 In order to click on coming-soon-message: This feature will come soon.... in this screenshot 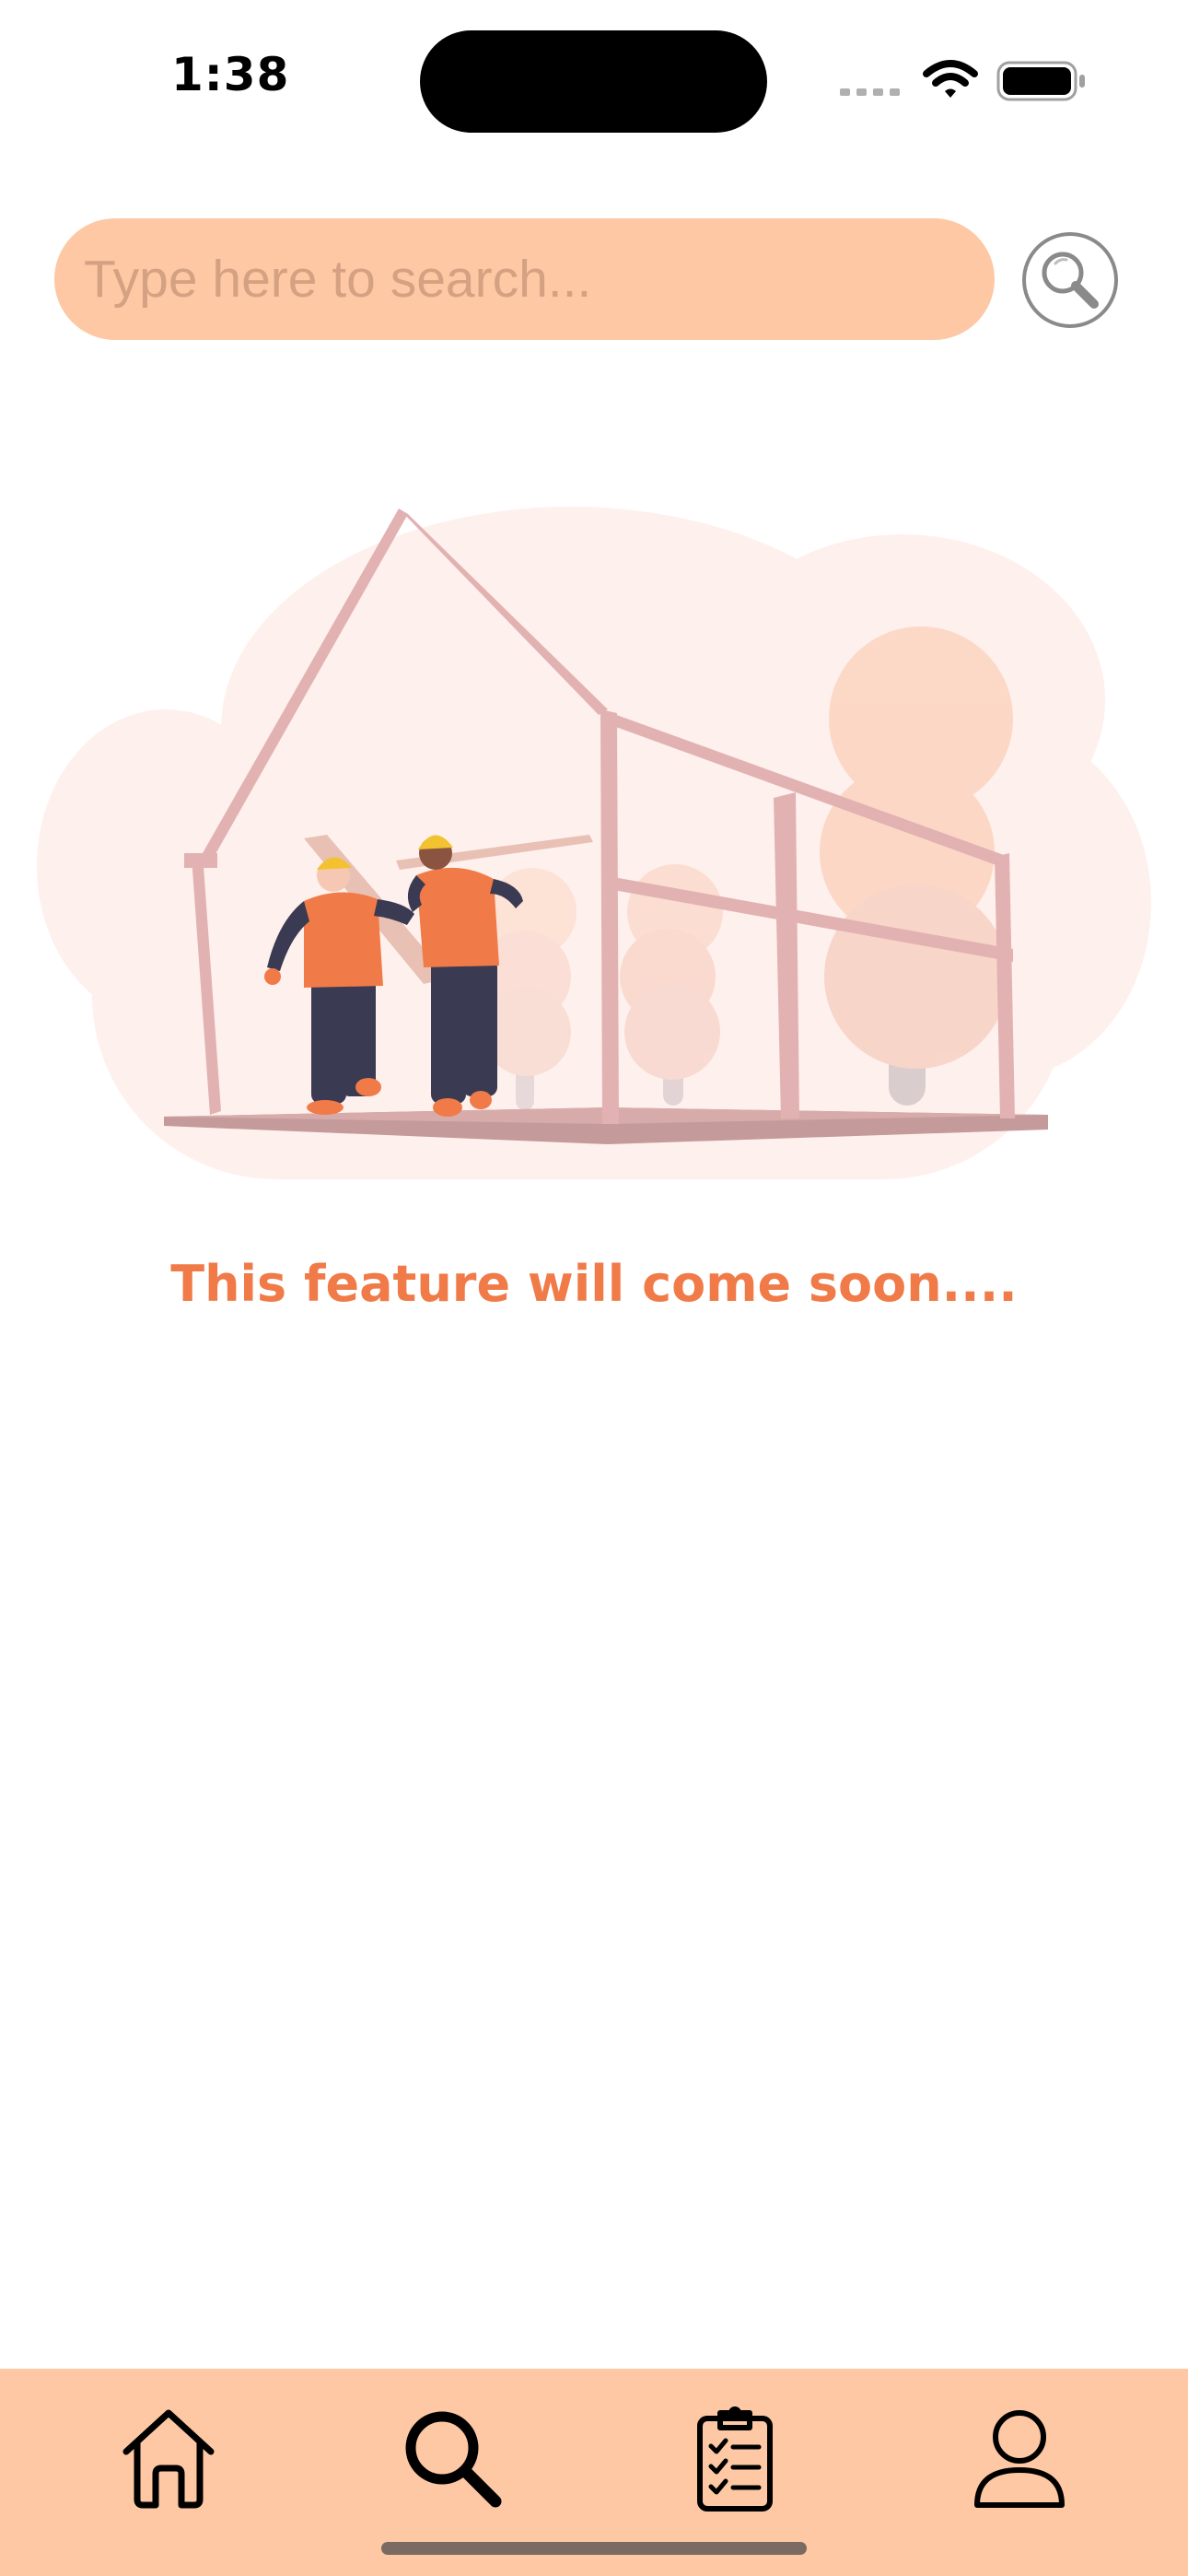, I will do `click(594, 1284)`.